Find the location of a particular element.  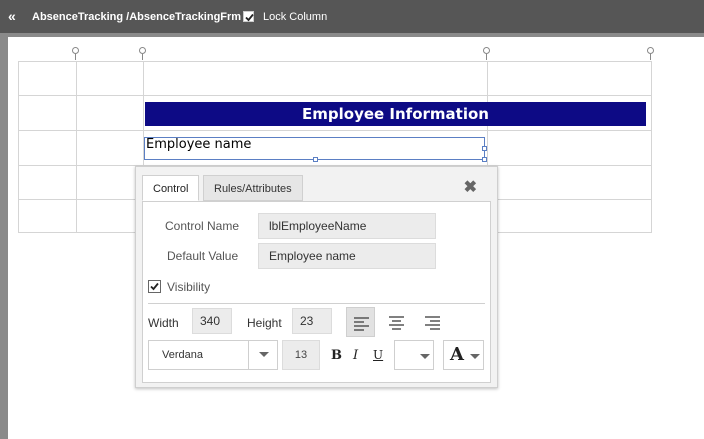

popup-tabs: Control Rules/Attributes is located at coordinates (316, 184).